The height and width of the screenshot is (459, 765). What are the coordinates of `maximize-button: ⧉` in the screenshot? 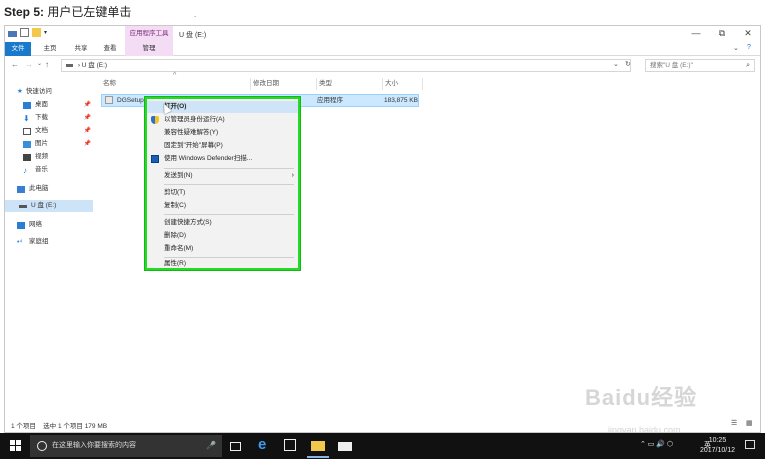 It's located at (722, 33).